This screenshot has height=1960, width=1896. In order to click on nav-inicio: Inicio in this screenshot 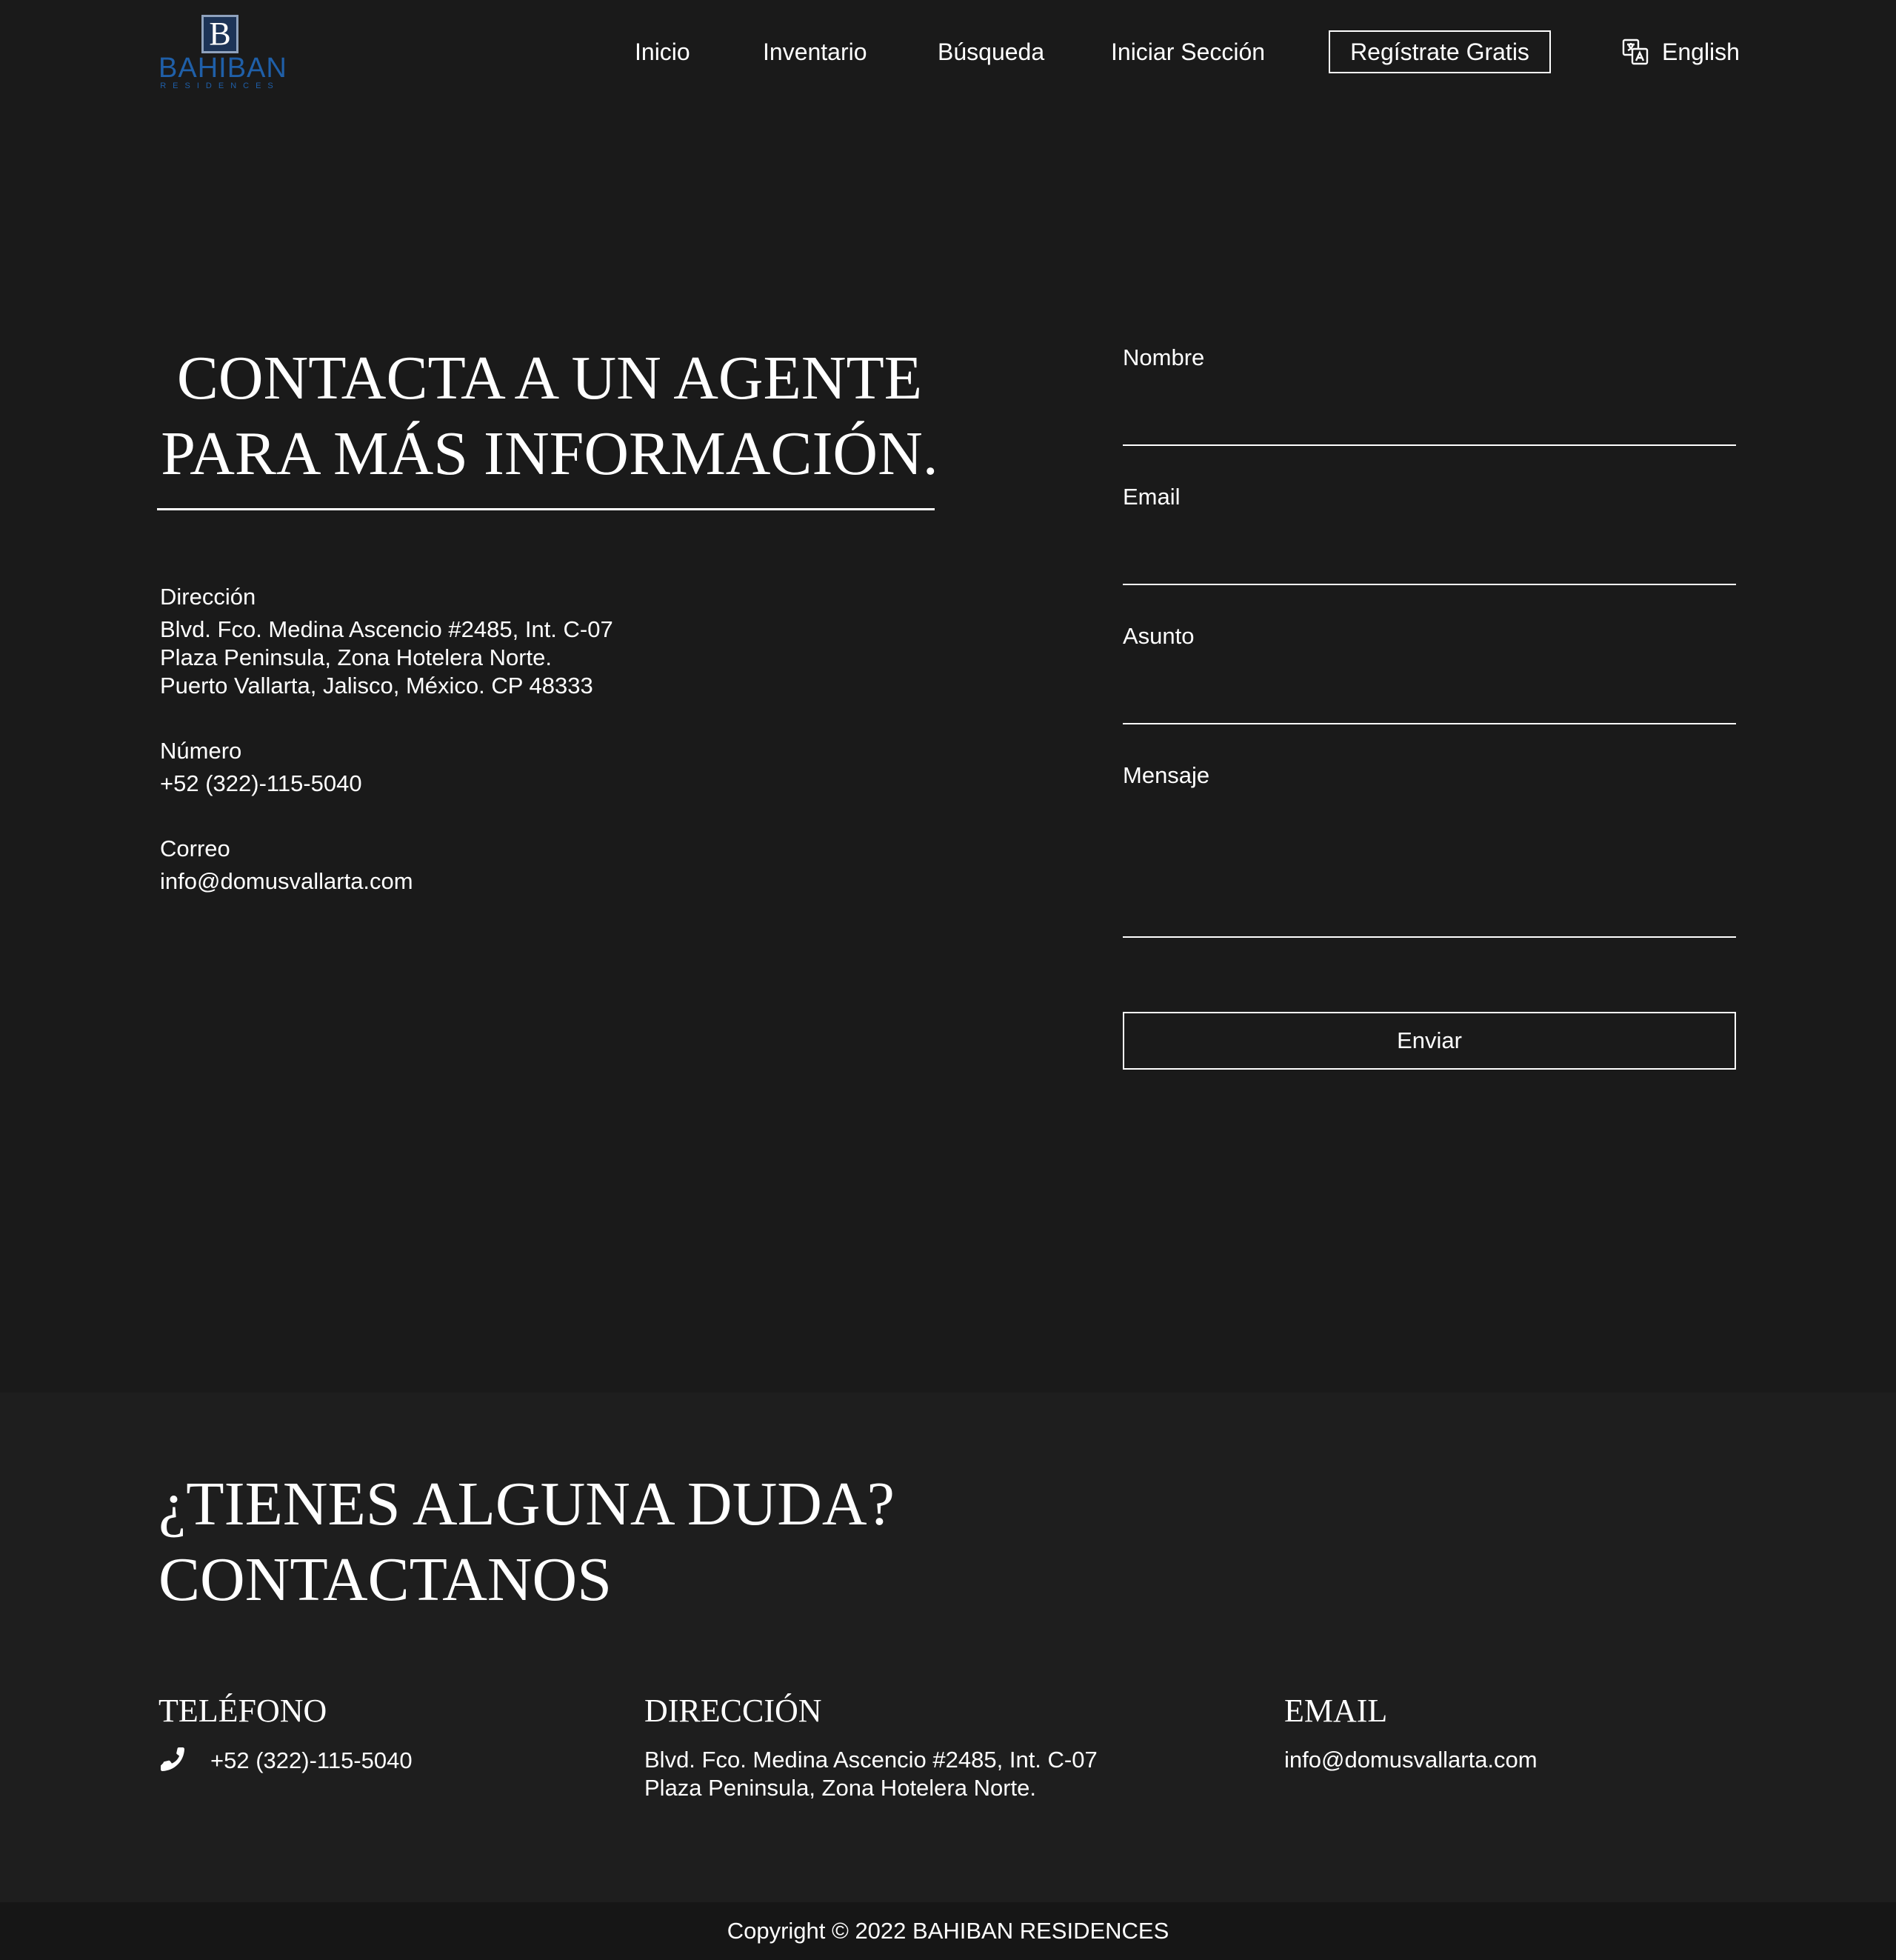, I will do `click(662, 52)`.